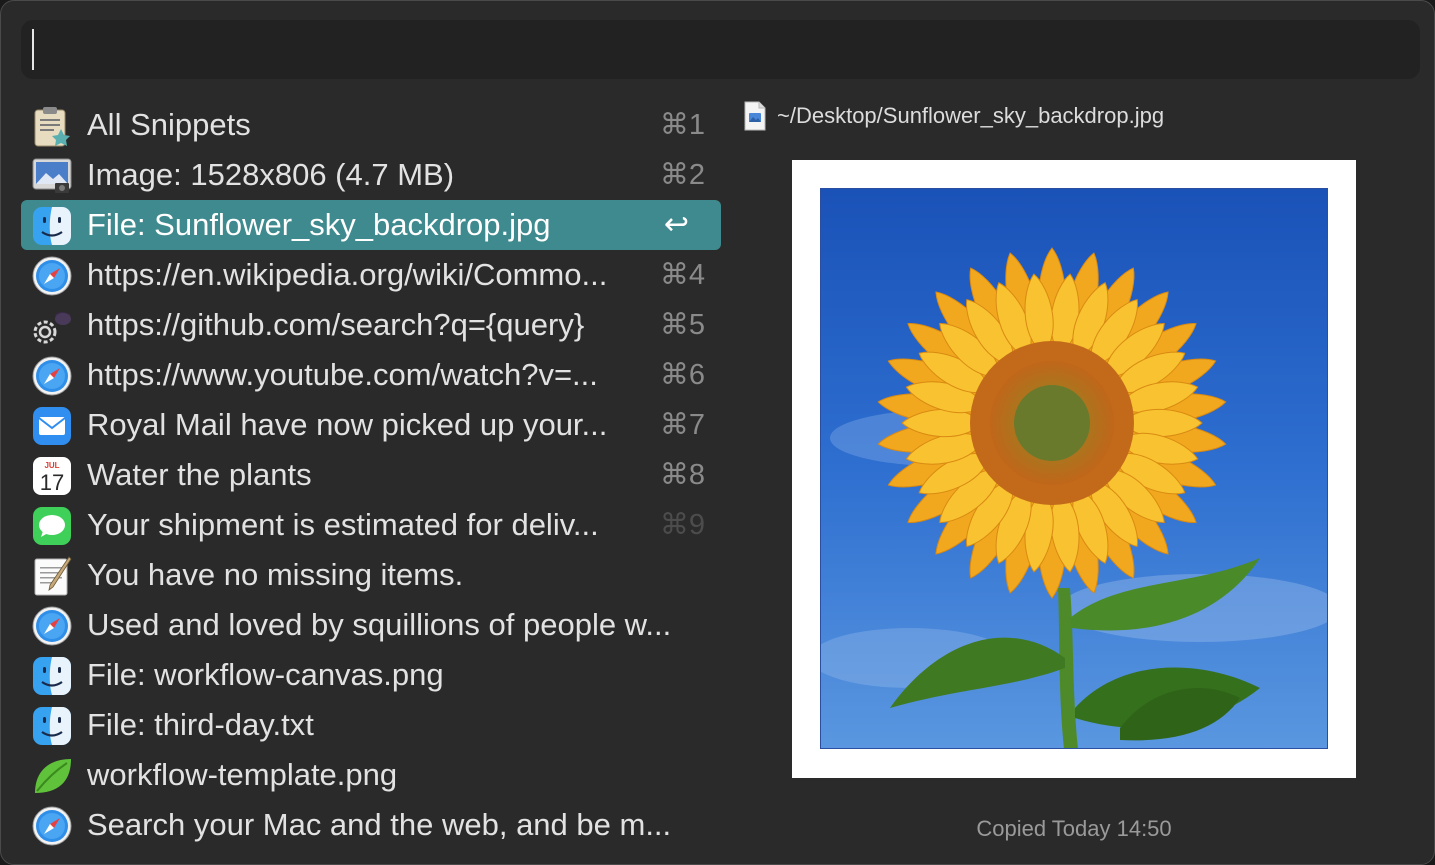 Image resolution: width=1435 pixels, height=865 pixels. I want to click on snippets-clipboard-icon, so click(52, 126).